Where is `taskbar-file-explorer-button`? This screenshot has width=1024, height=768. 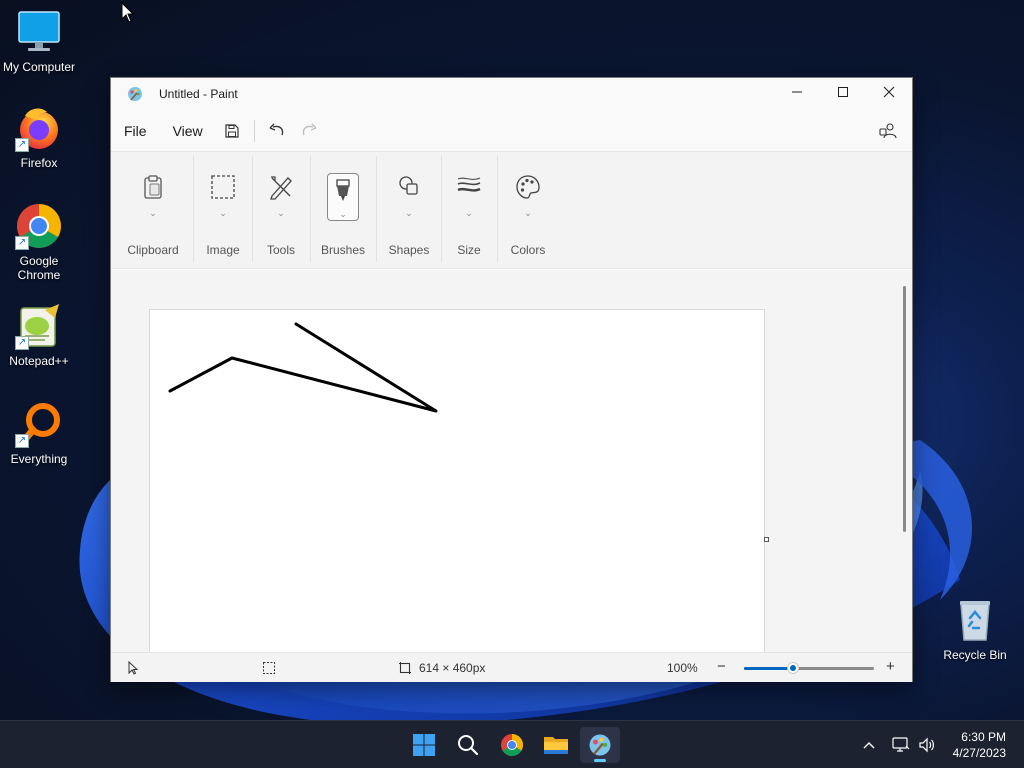
taskbar-file-explorer-button is located at coordinates (556, 745).